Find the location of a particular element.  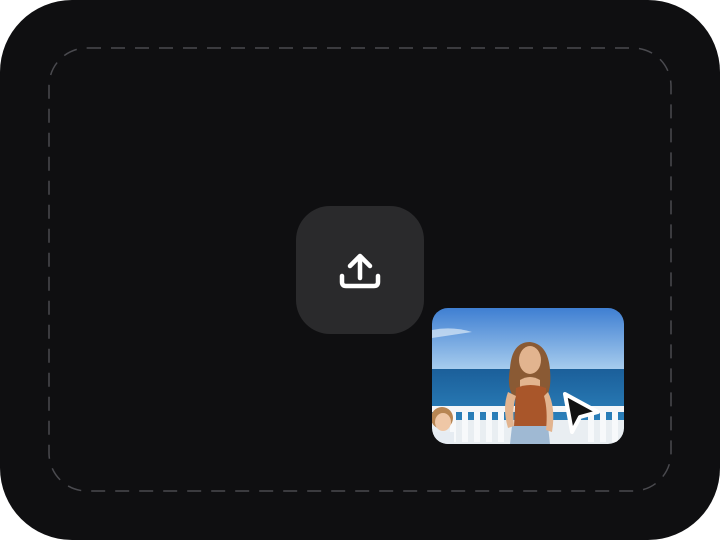

pointer-cursor-icon is located at coordinates (581, 413).